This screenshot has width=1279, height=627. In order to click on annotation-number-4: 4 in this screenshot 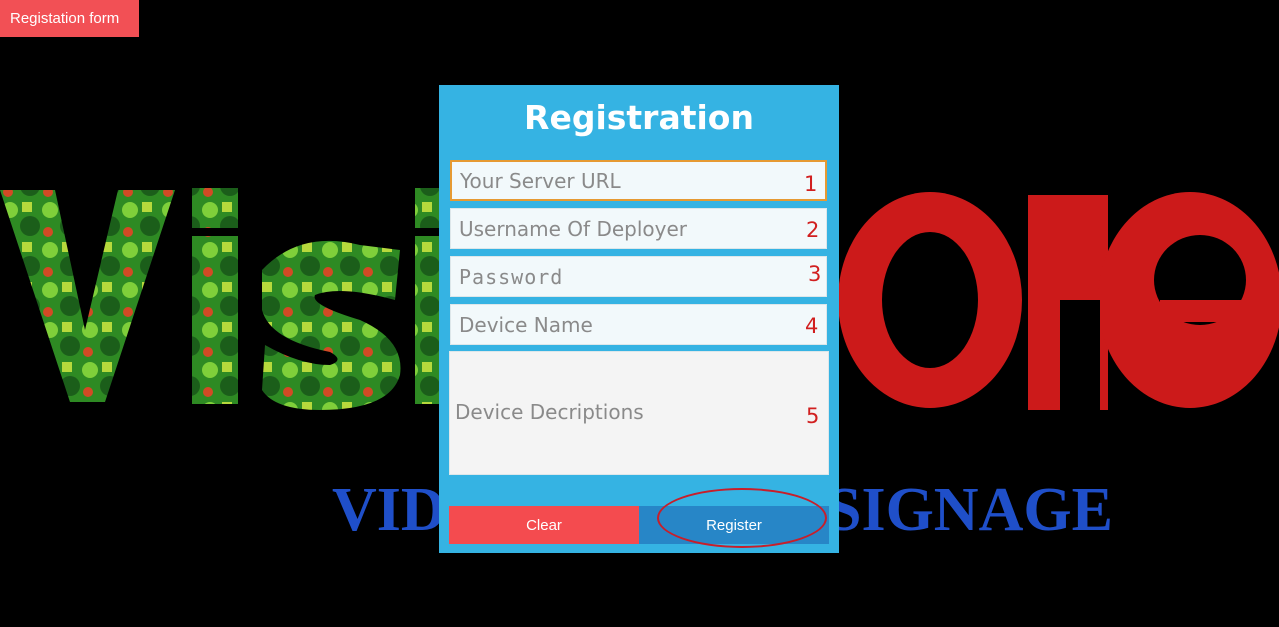, I will do `click(812, 326)`.